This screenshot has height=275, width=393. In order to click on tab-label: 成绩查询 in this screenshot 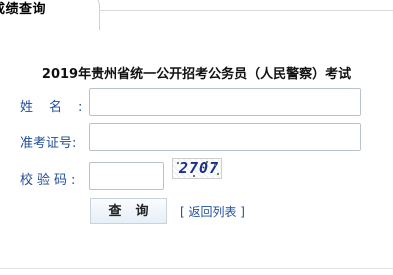, I will do `click(23, 9)`.